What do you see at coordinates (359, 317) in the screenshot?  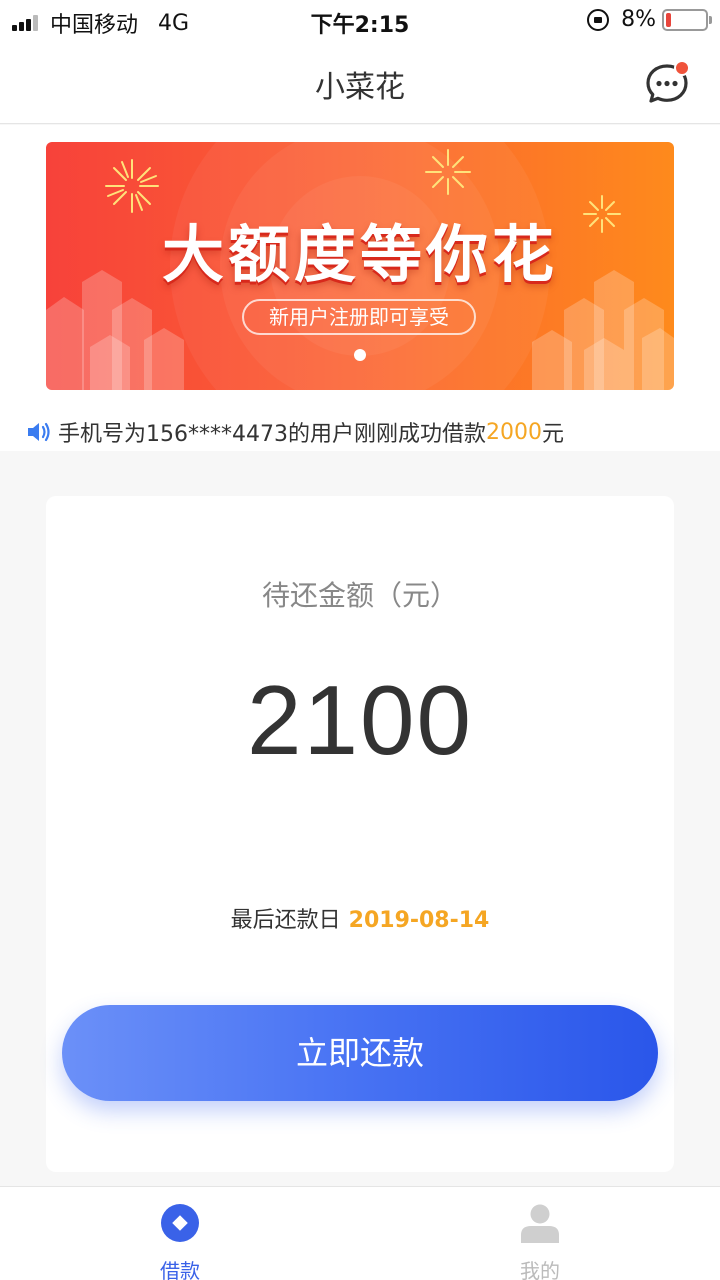 I see `banner-subtitle: 新用户注册即可享受` at bounding box center [359, 317].